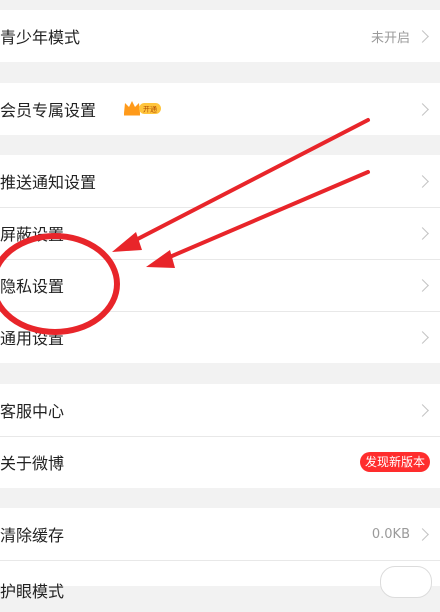 Image resolution: width=440 pixels, height=612 pixels. I want to click on block-settings-label: 屏蔽设置, so click(32, 234).